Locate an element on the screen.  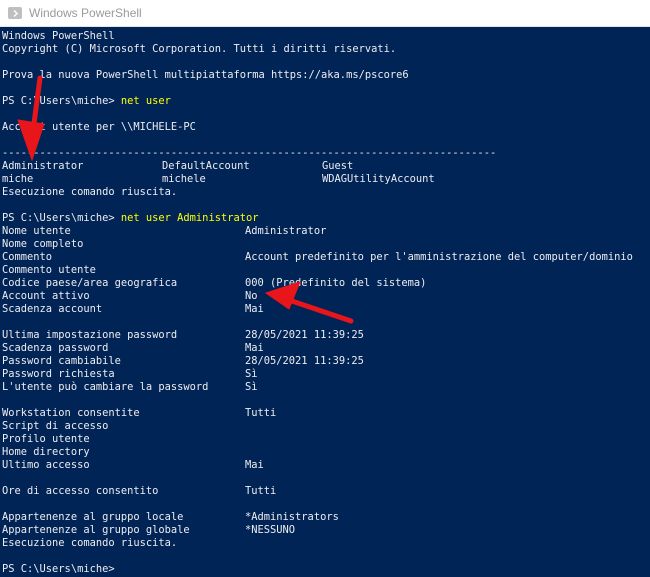
prompt-line: PS C:\Users\miche> net user is located at coordinates (86, 101).